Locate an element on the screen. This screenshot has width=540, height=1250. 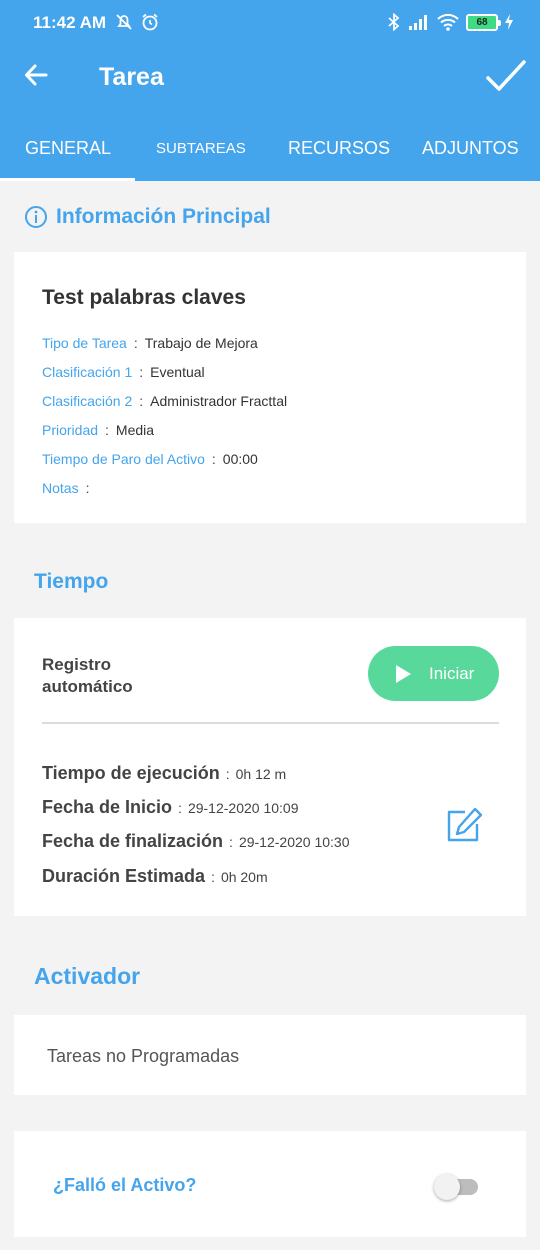
fallo-question: ¿Falló el Activo? is located at coordinates (125, 1185).